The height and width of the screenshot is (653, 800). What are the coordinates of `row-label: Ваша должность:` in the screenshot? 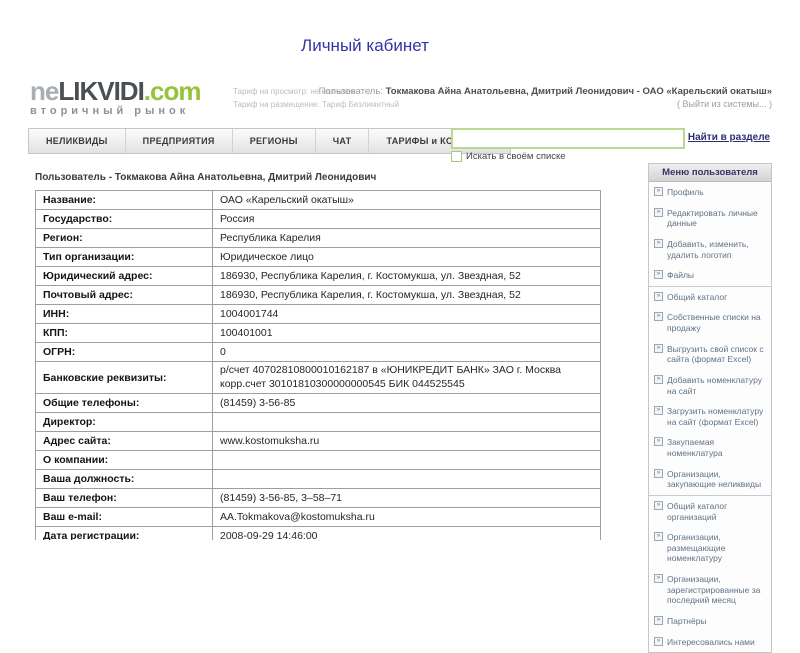 It's located at (124, 479).